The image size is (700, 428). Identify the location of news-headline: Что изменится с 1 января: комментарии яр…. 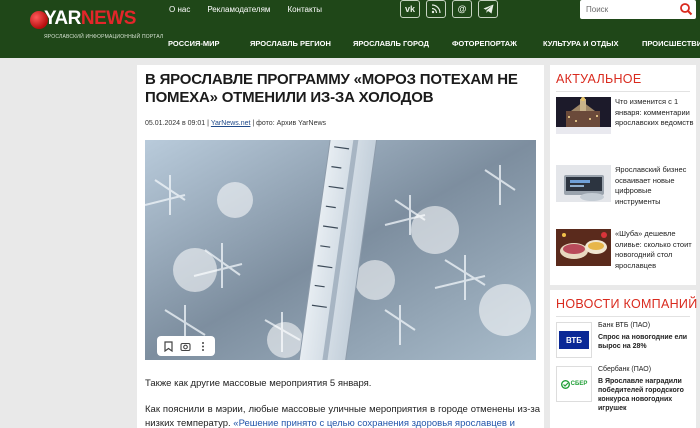
(654, 112).